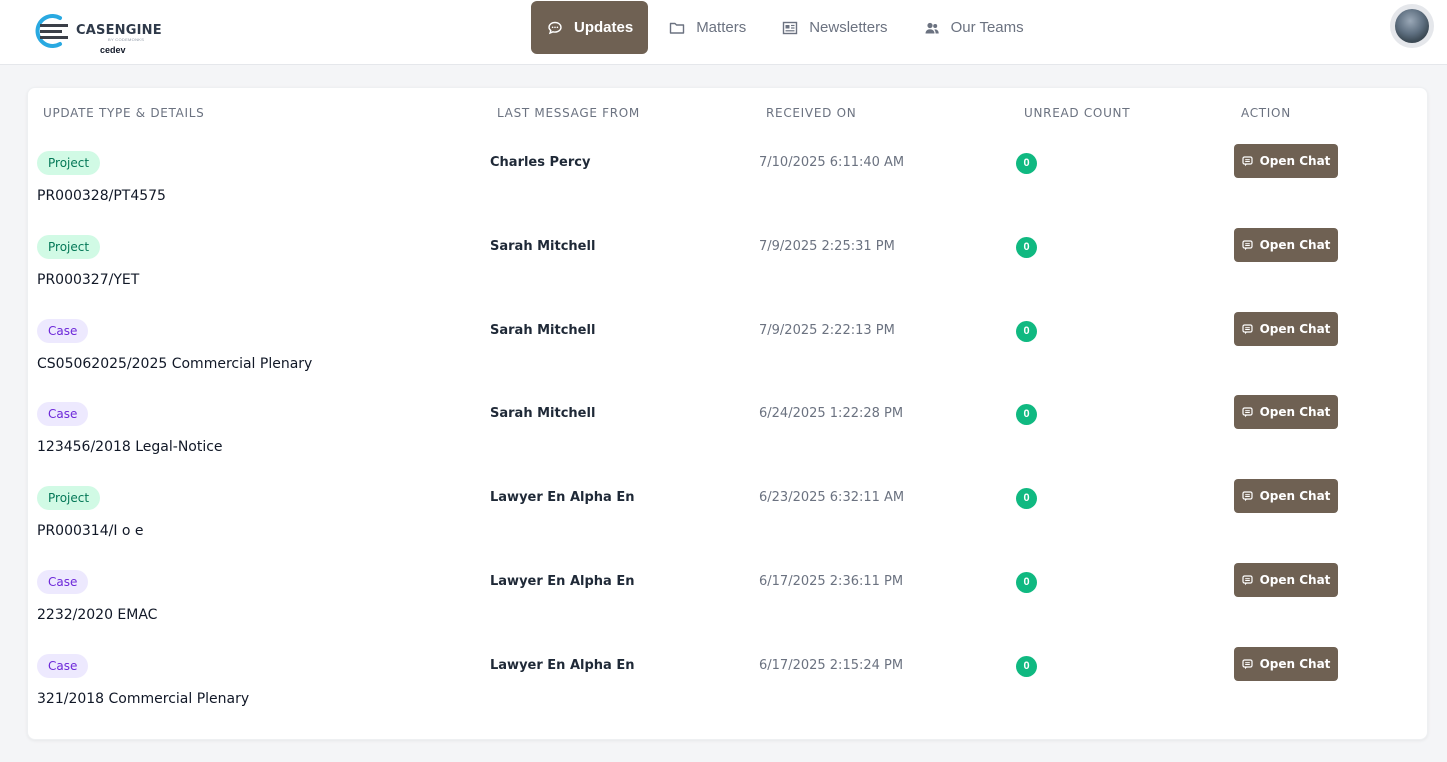 The height and width of the screenshot is (762, 1447). I want to click on nav-our-teams-label: Our Teams, so click(987, 27).